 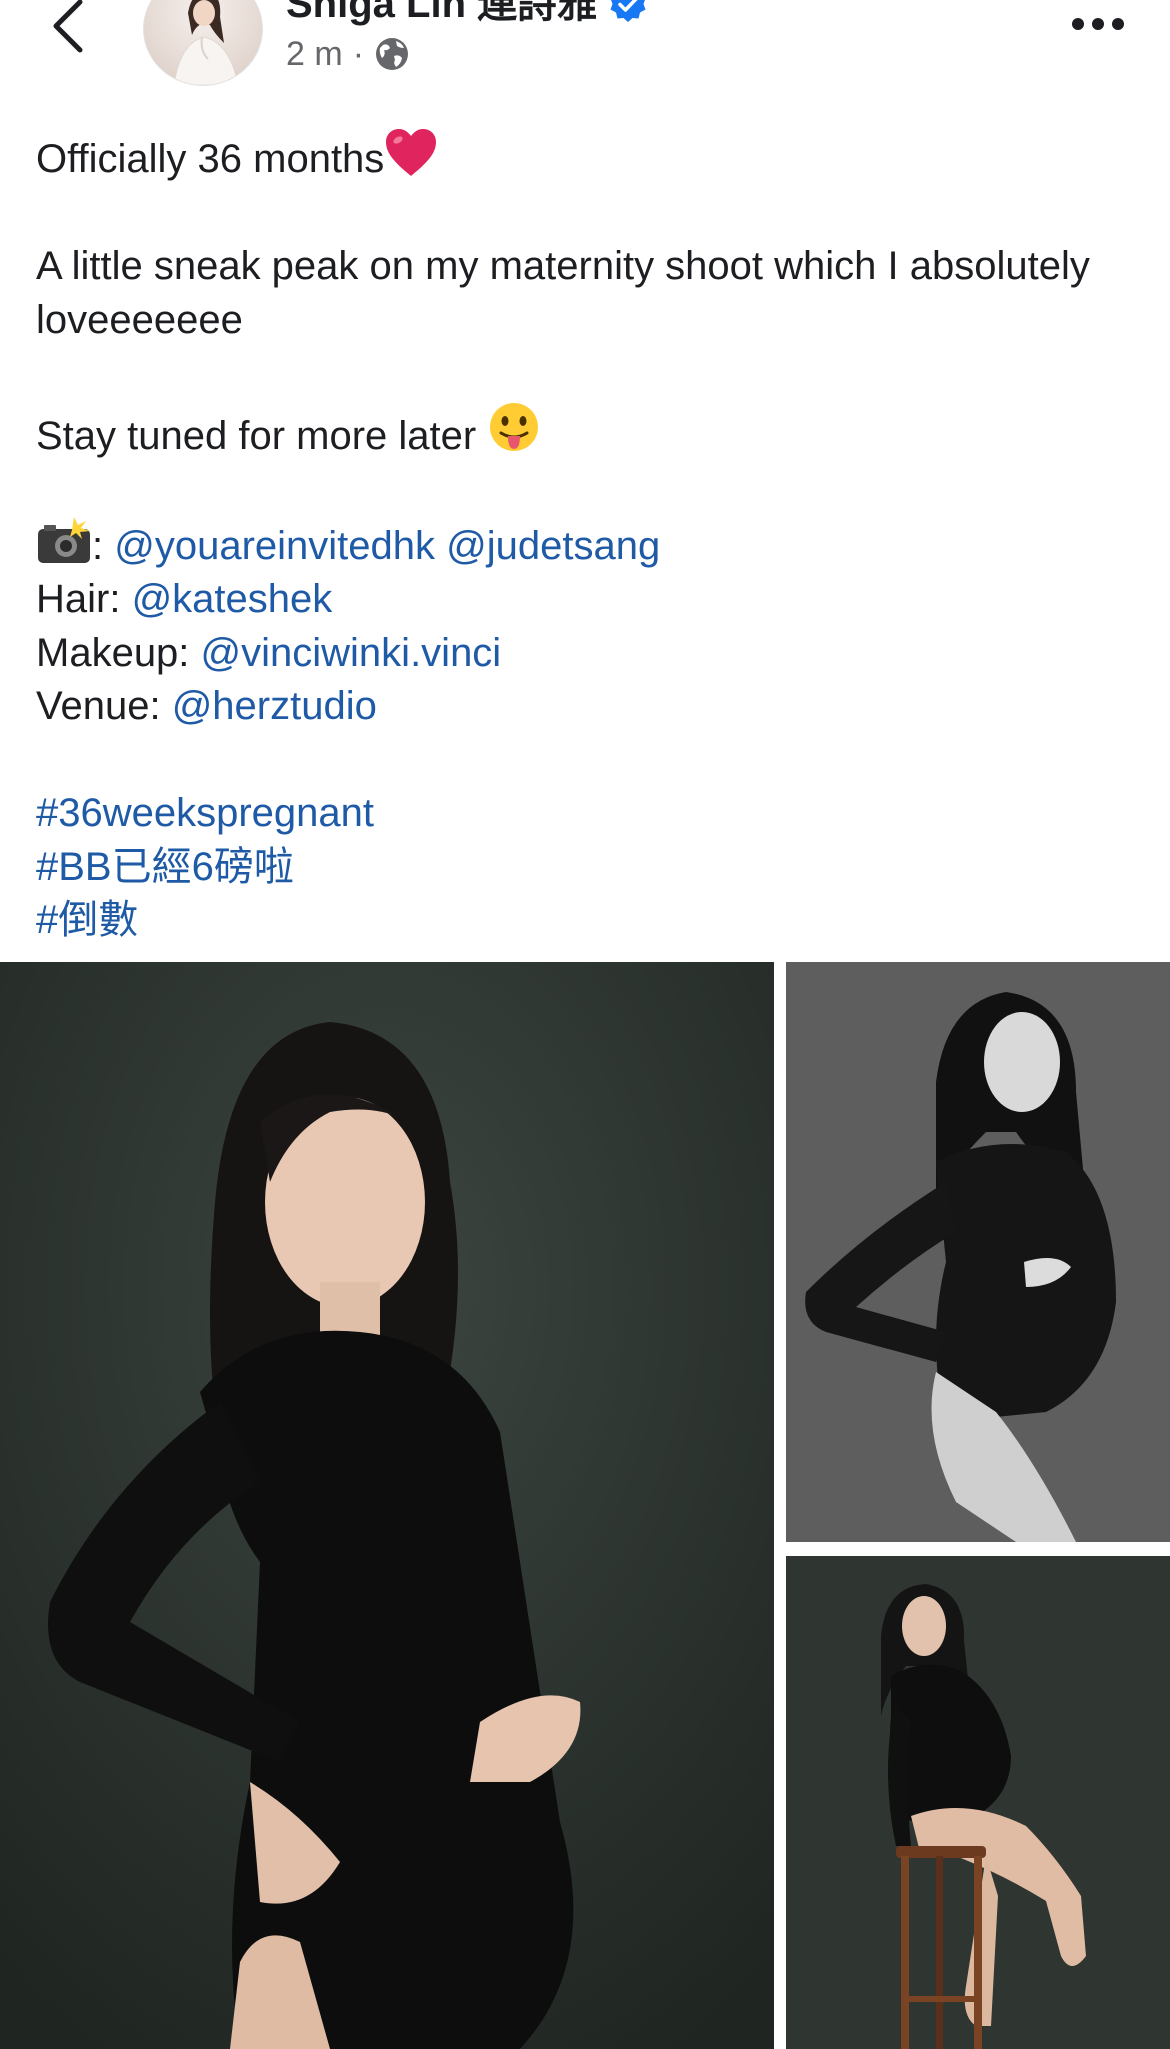 I want to click on caption-line: Officially 36 months, so click(x=586, y=157).